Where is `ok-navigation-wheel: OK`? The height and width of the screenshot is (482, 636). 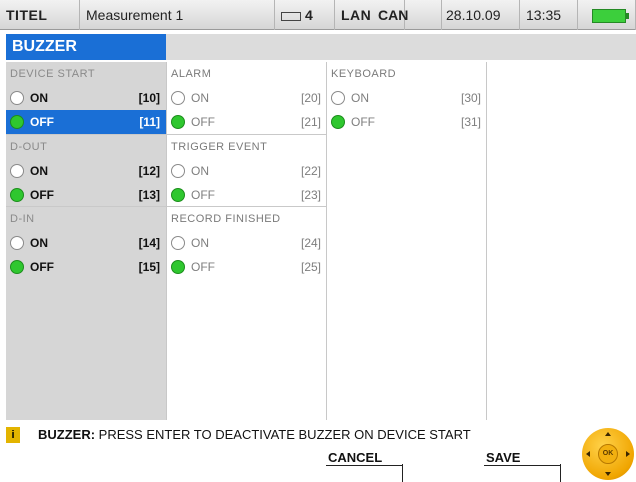
ok-navigation-wheel: OK is located at coordinates (608, 454).